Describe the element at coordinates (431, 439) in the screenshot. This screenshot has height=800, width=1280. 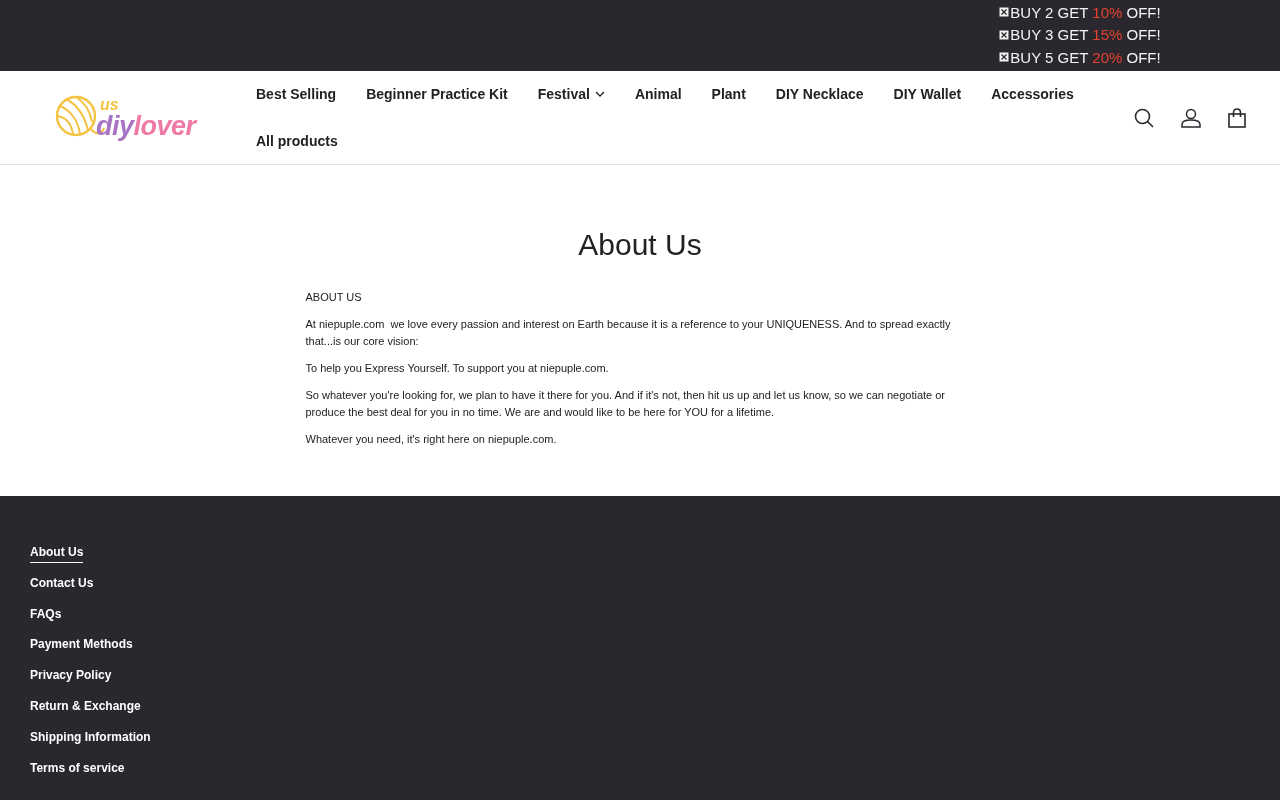
I see `body-paragraph: Whatever you need, it's right here on niepuple.com.` at that location.